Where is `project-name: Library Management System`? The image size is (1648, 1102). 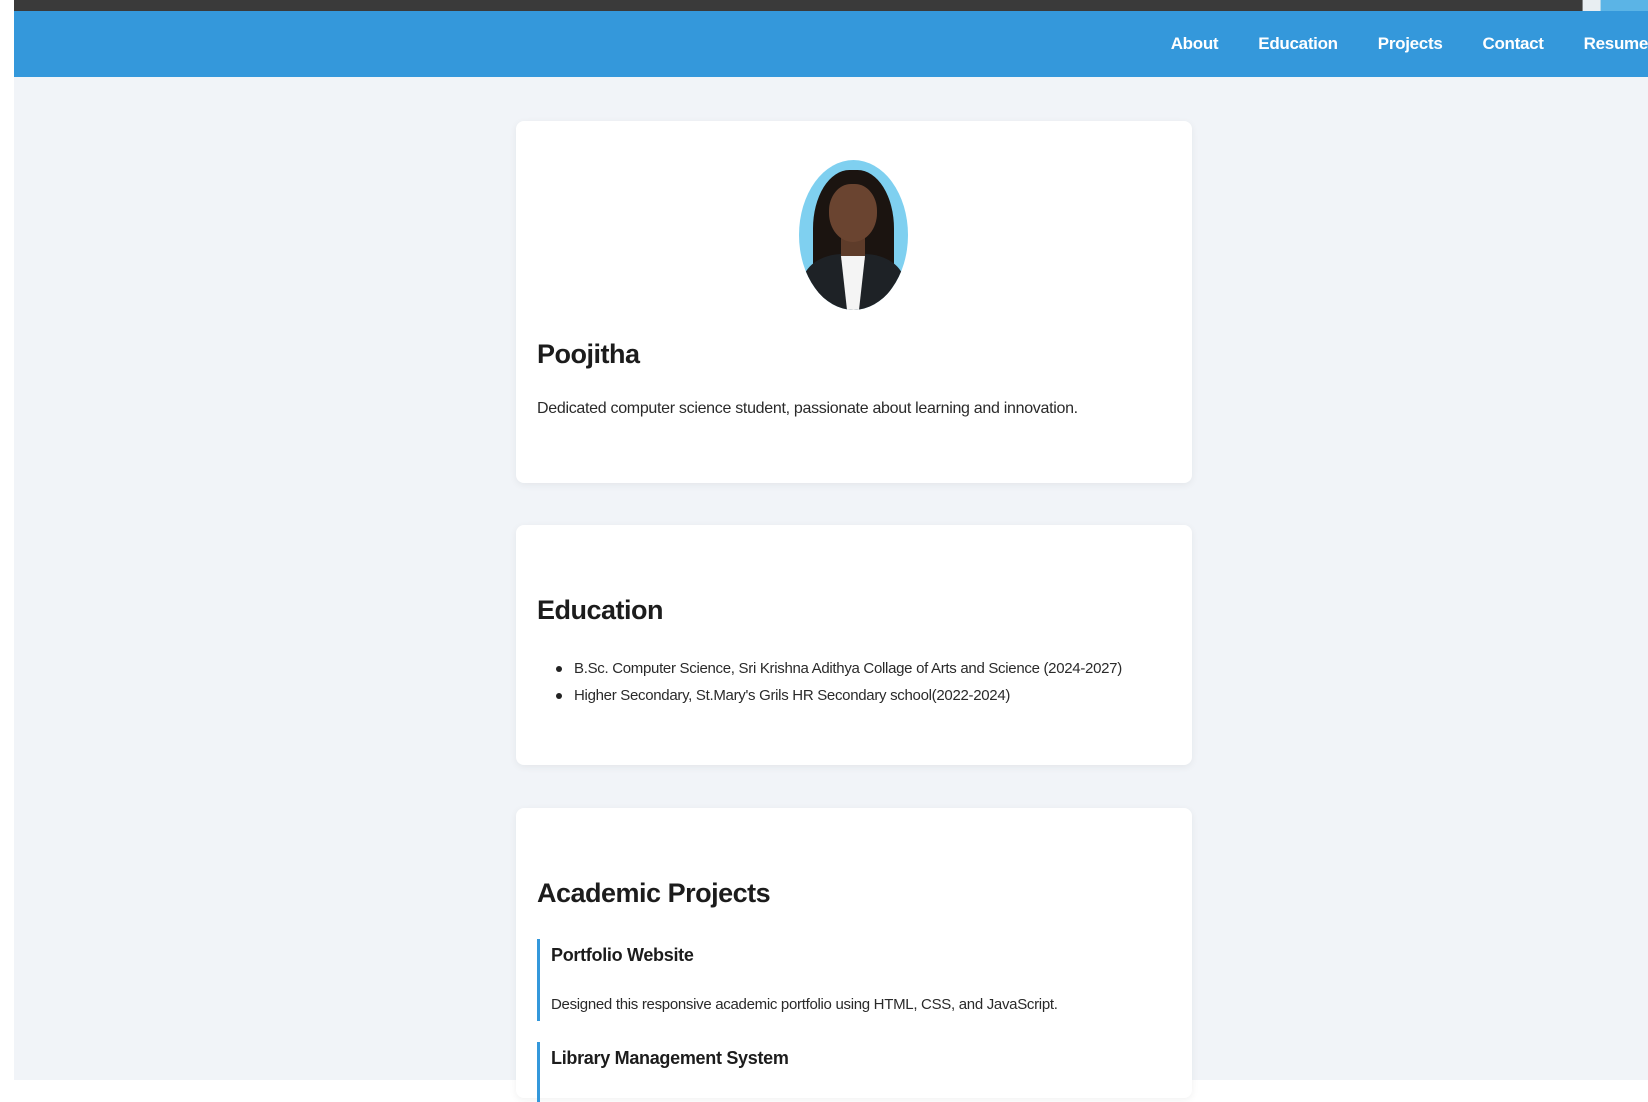
project-name: Library Management System is located at coordinates (670, 1058).